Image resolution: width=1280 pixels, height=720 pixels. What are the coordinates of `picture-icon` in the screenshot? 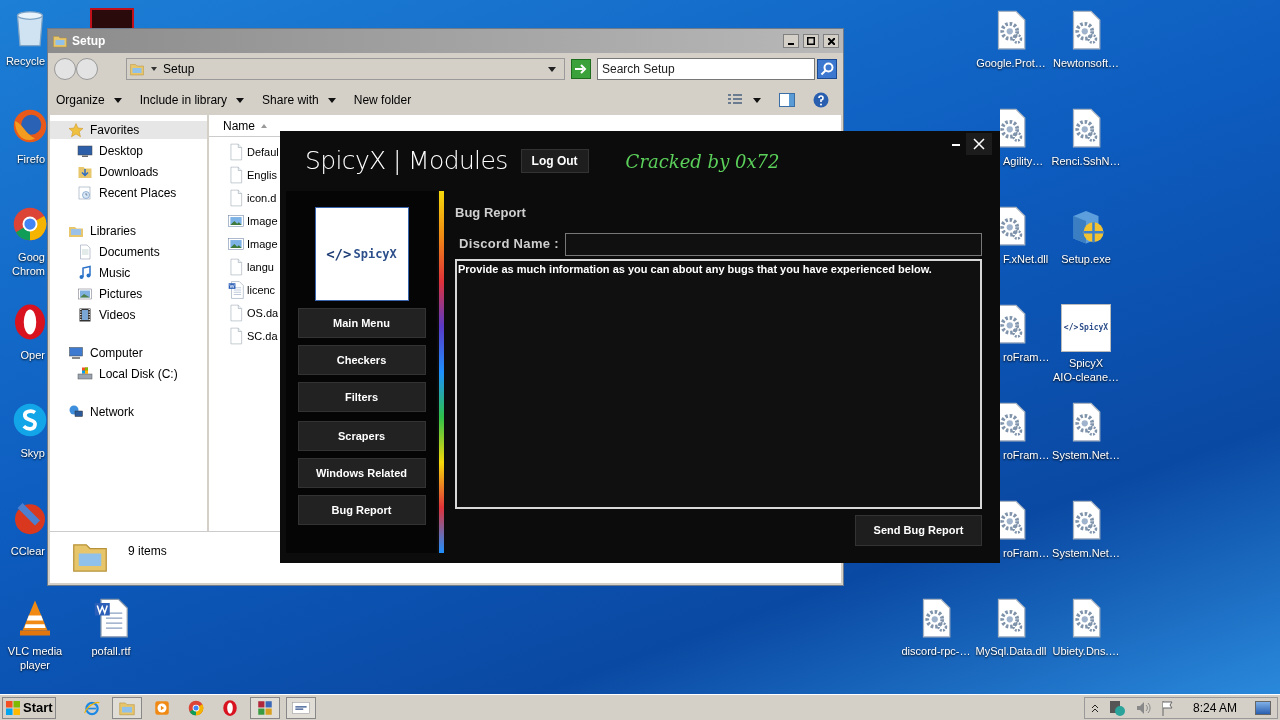 It's located at (85, 294).